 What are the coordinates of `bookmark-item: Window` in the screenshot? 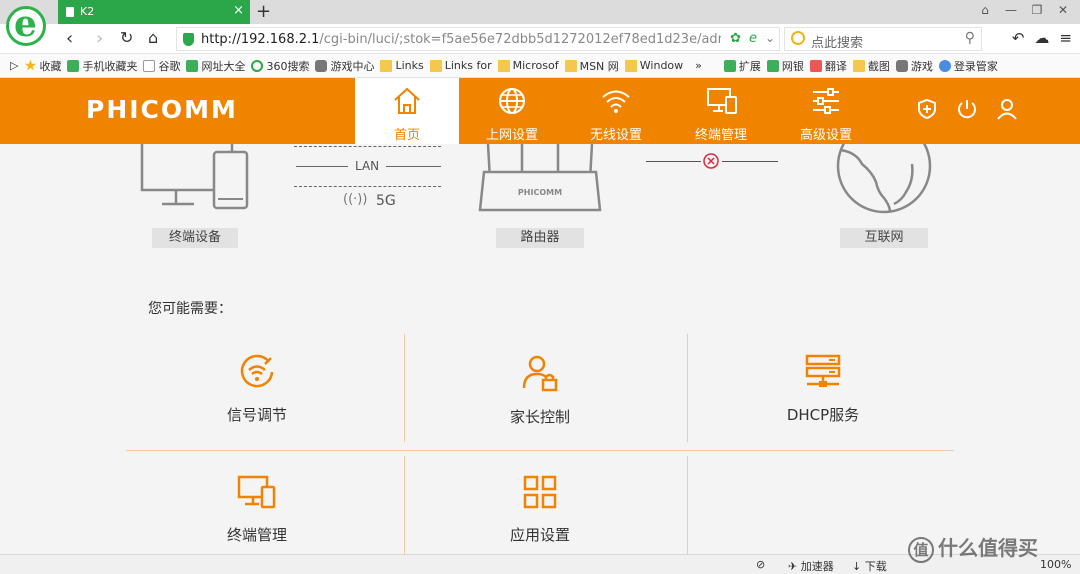 It's located at (654, 65).